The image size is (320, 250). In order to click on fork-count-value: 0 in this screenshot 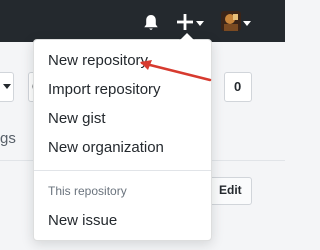, I will do `click(238, 86)`.